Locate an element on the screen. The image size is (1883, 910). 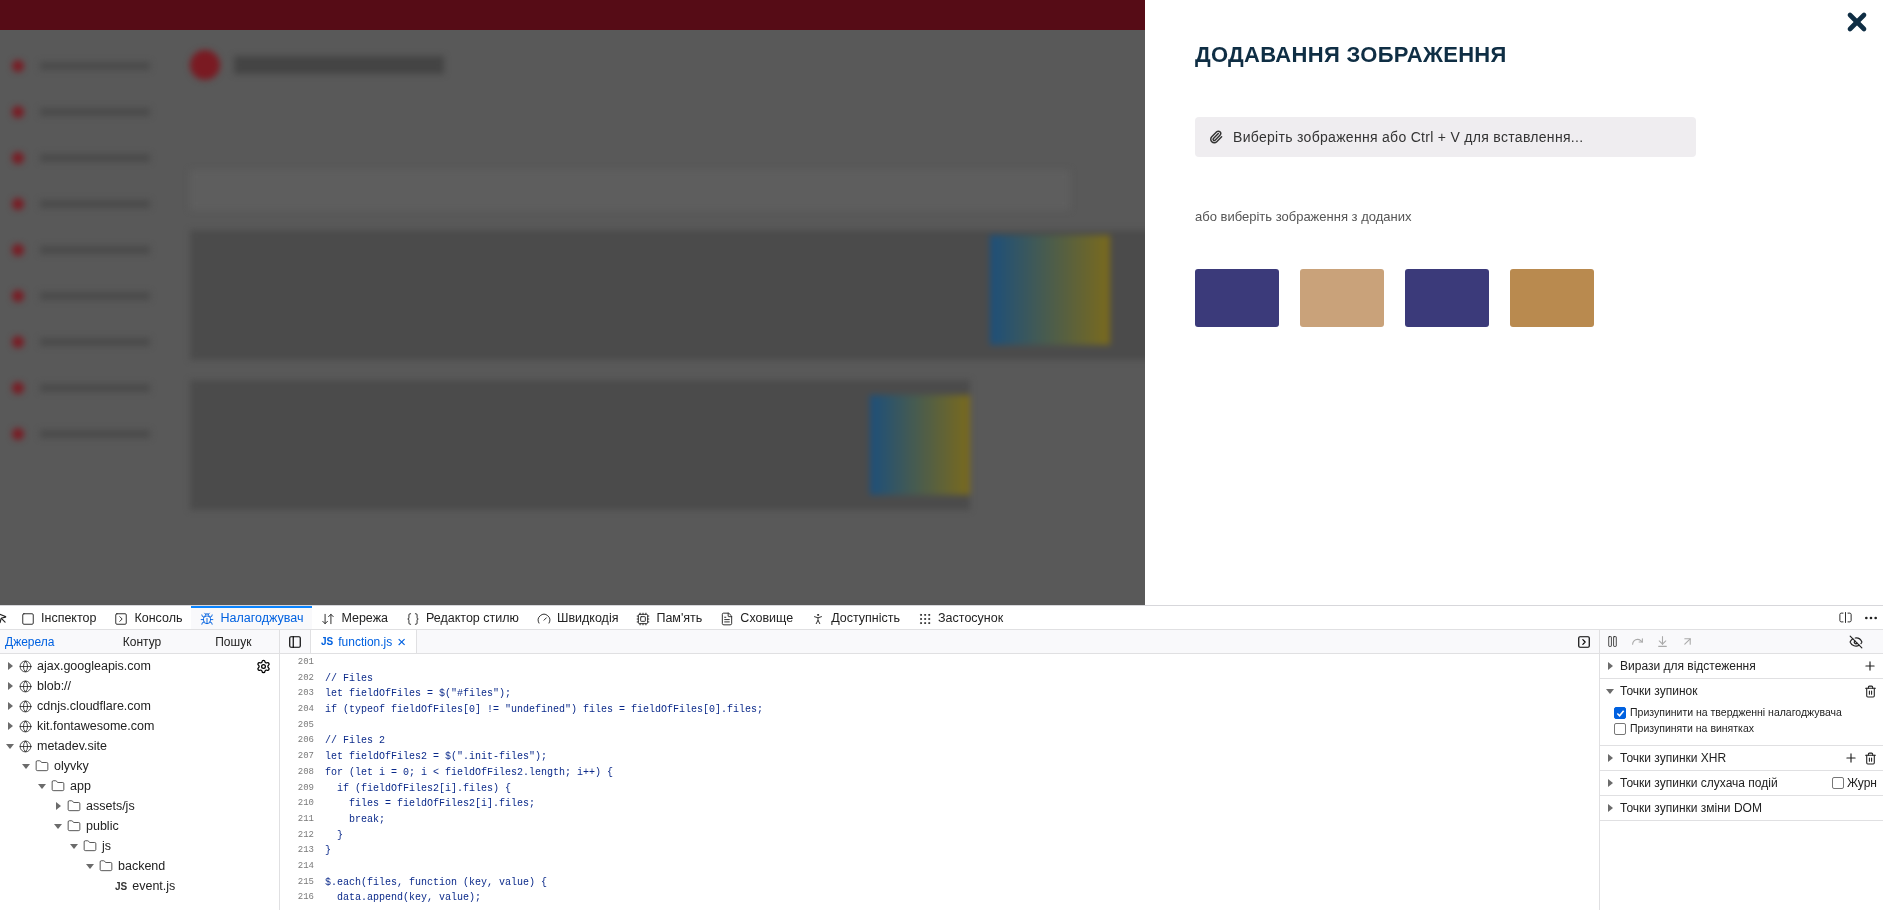
tree-item: app is located at coordinates (80, 786).